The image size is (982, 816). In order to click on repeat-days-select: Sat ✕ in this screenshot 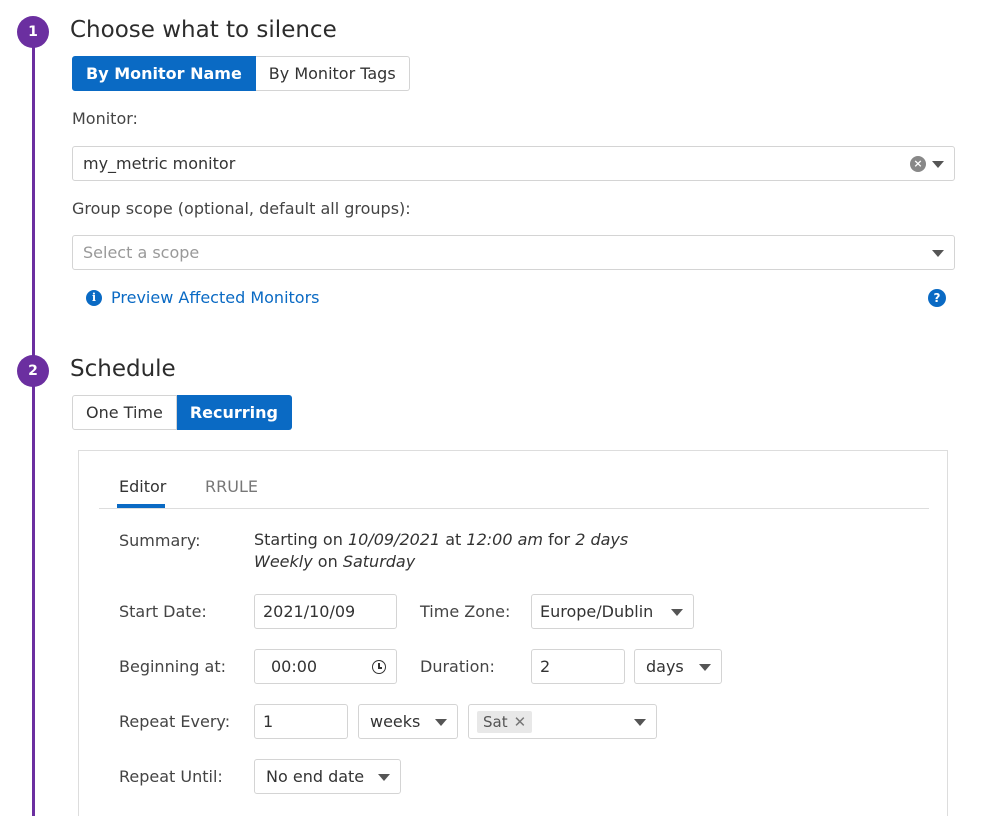, I will do `click(562, 721)`.